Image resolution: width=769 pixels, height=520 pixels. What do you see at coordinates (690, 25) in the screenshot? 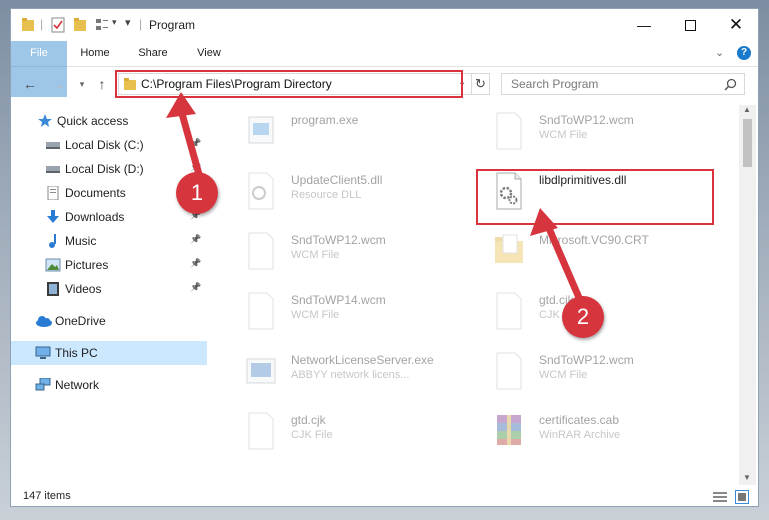
I see `maximize-button` at bounding box center [690, 25].